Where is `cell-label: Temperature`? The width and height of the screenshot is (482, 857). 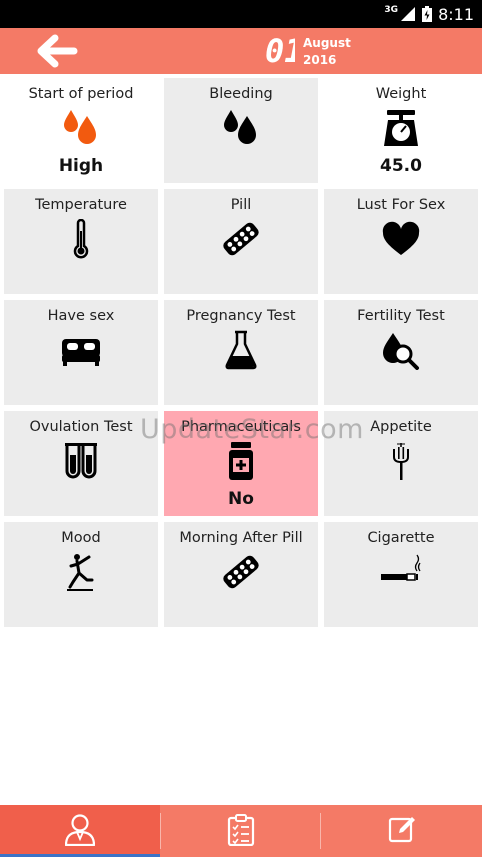 cell-label: Temperature is located at coordinates (81, 205).